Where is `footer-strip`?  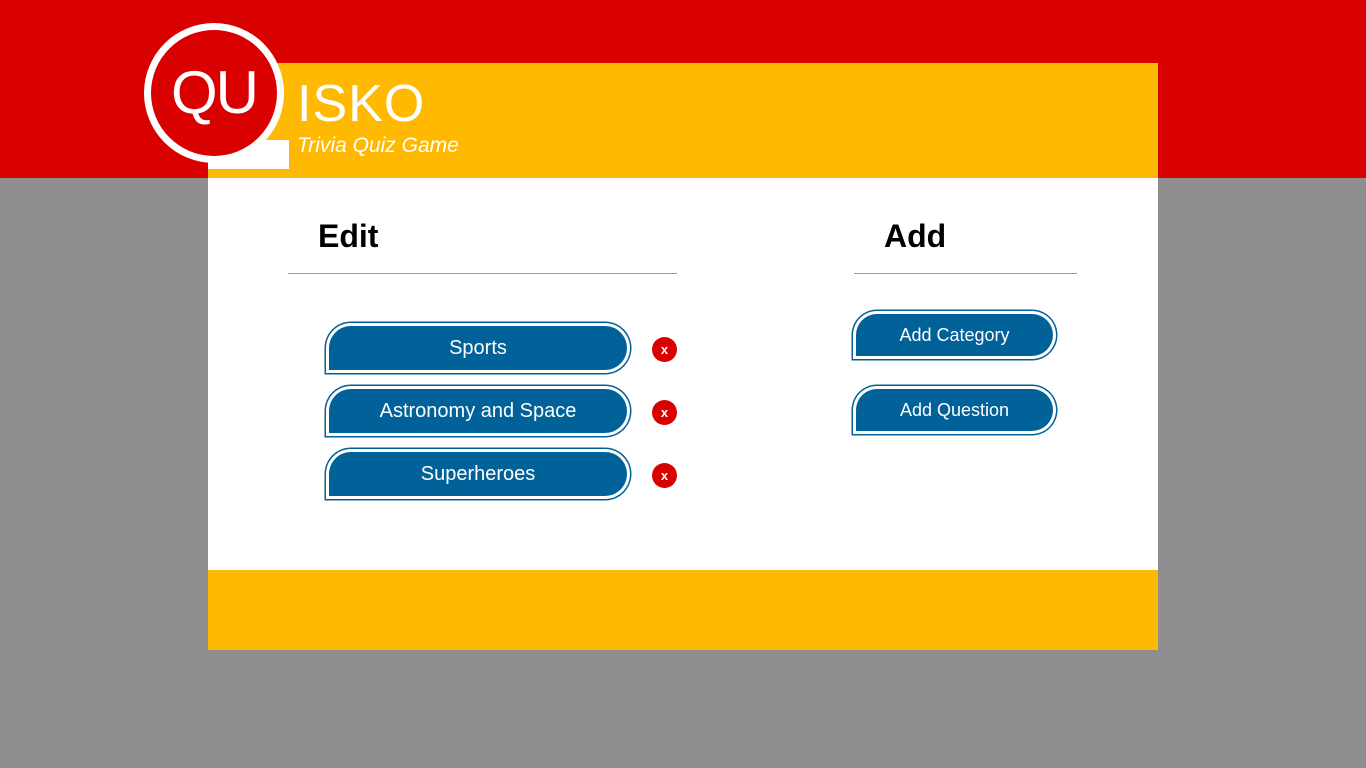 footer-strip is located at coordinates (683, 610).